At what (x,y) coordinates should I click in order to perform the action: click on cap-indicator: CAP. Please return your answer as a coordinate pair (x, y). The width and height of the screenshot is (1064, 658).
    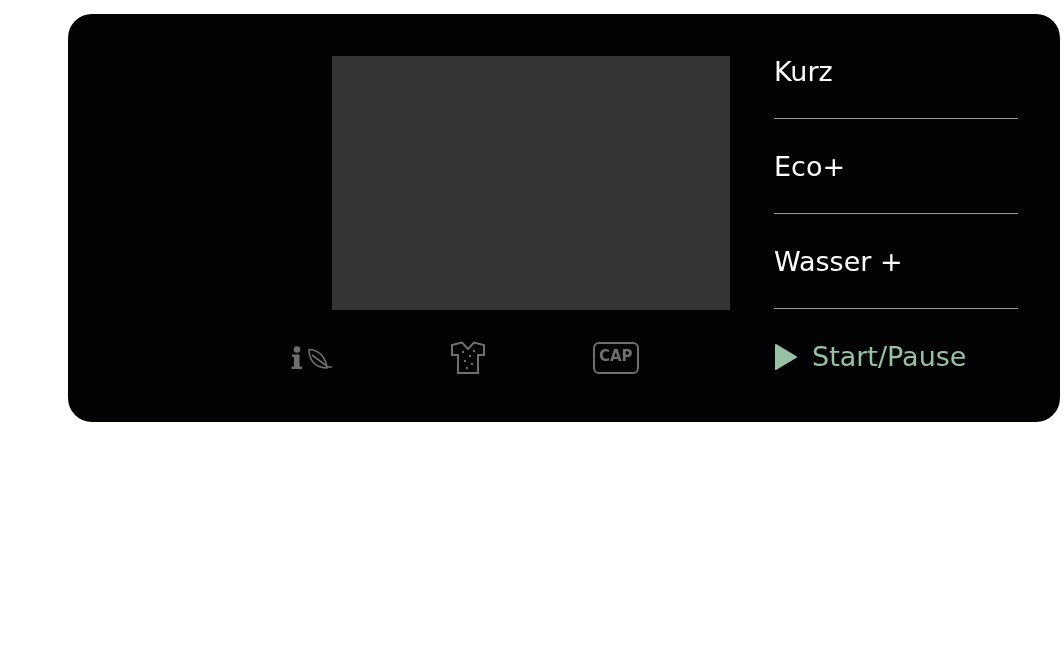
    Looking at the image, I should click on (616, 357).